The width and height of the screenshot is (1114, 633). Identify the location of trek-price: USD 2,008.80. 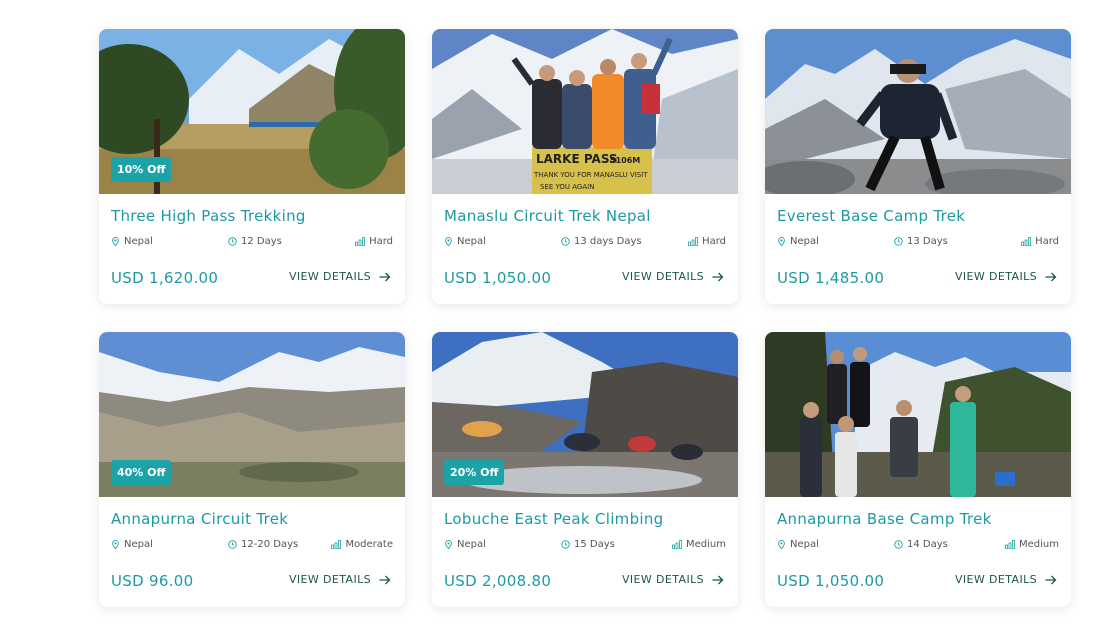
(498, 581).